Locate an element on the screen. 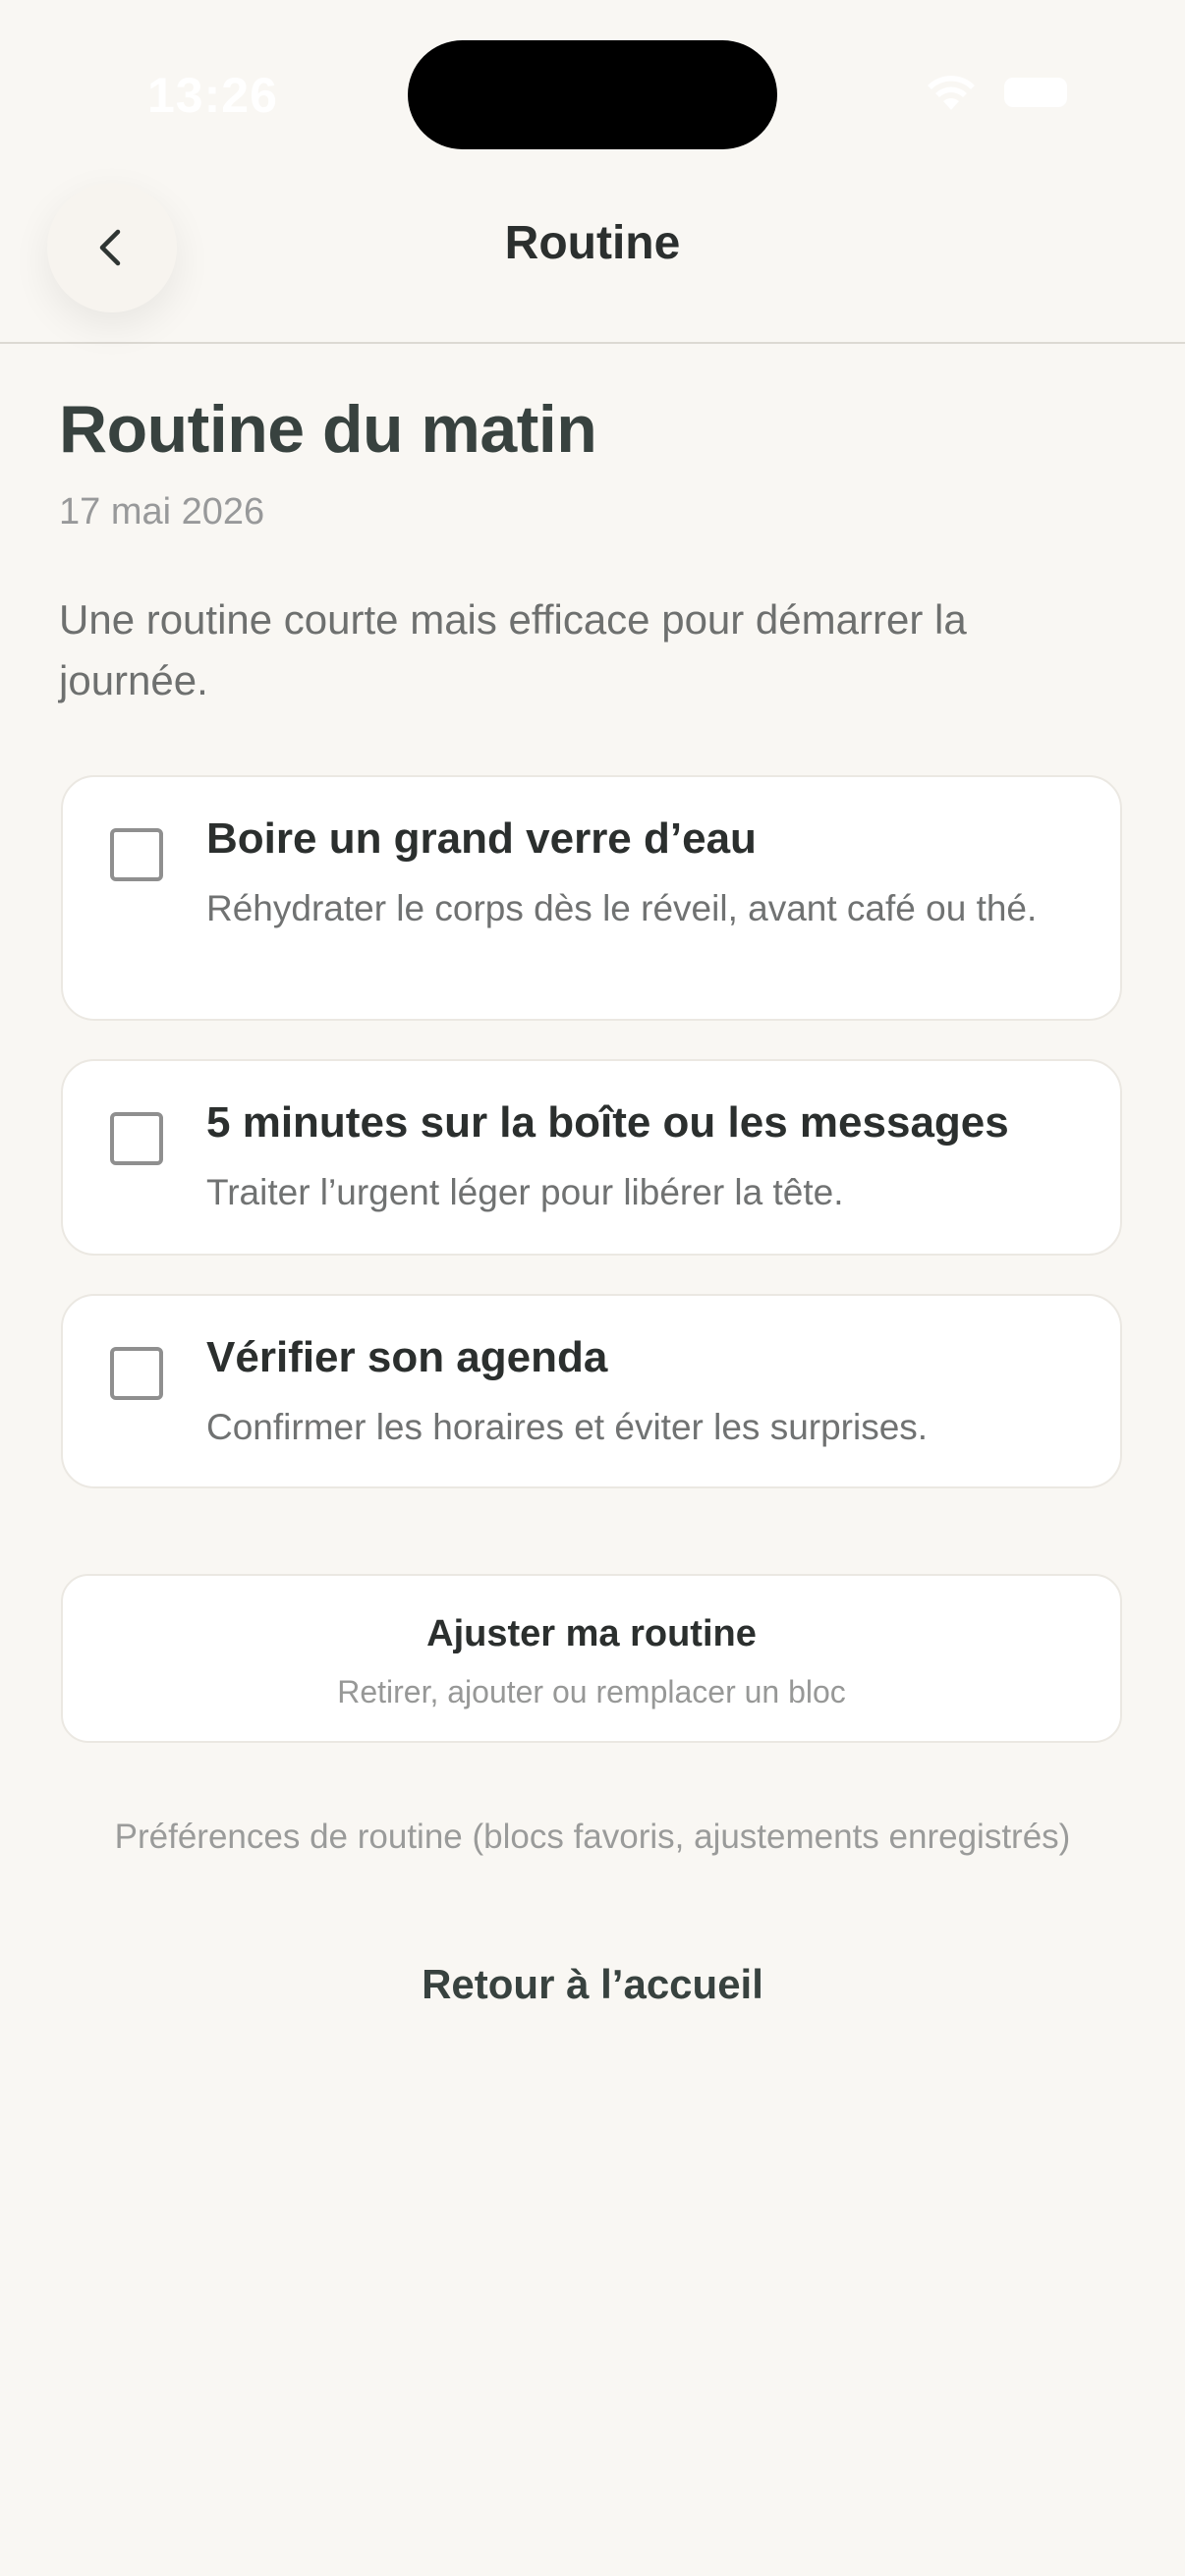 This screenshot has height=2576, width=1185. nav-header: Routine is located at coordinates (592, 260).